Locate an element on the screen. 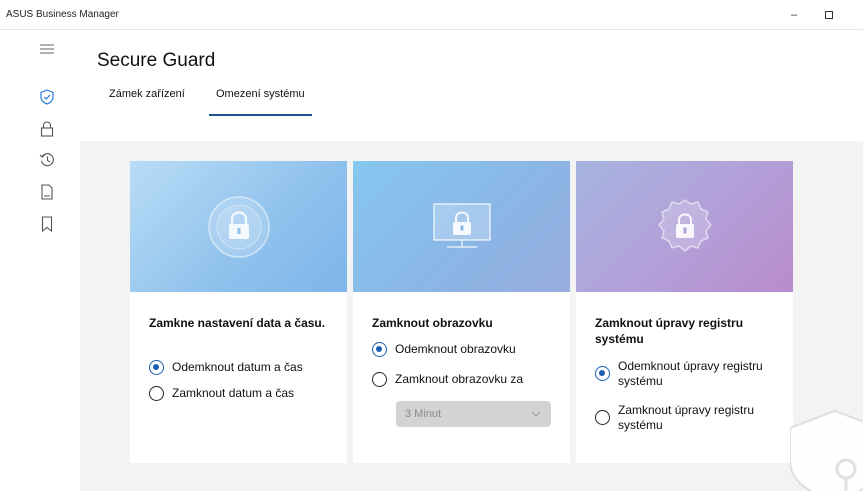 The width and height of the screenshot is (863, 491). shield-decoration-icon is located at coordinates (826, 450).